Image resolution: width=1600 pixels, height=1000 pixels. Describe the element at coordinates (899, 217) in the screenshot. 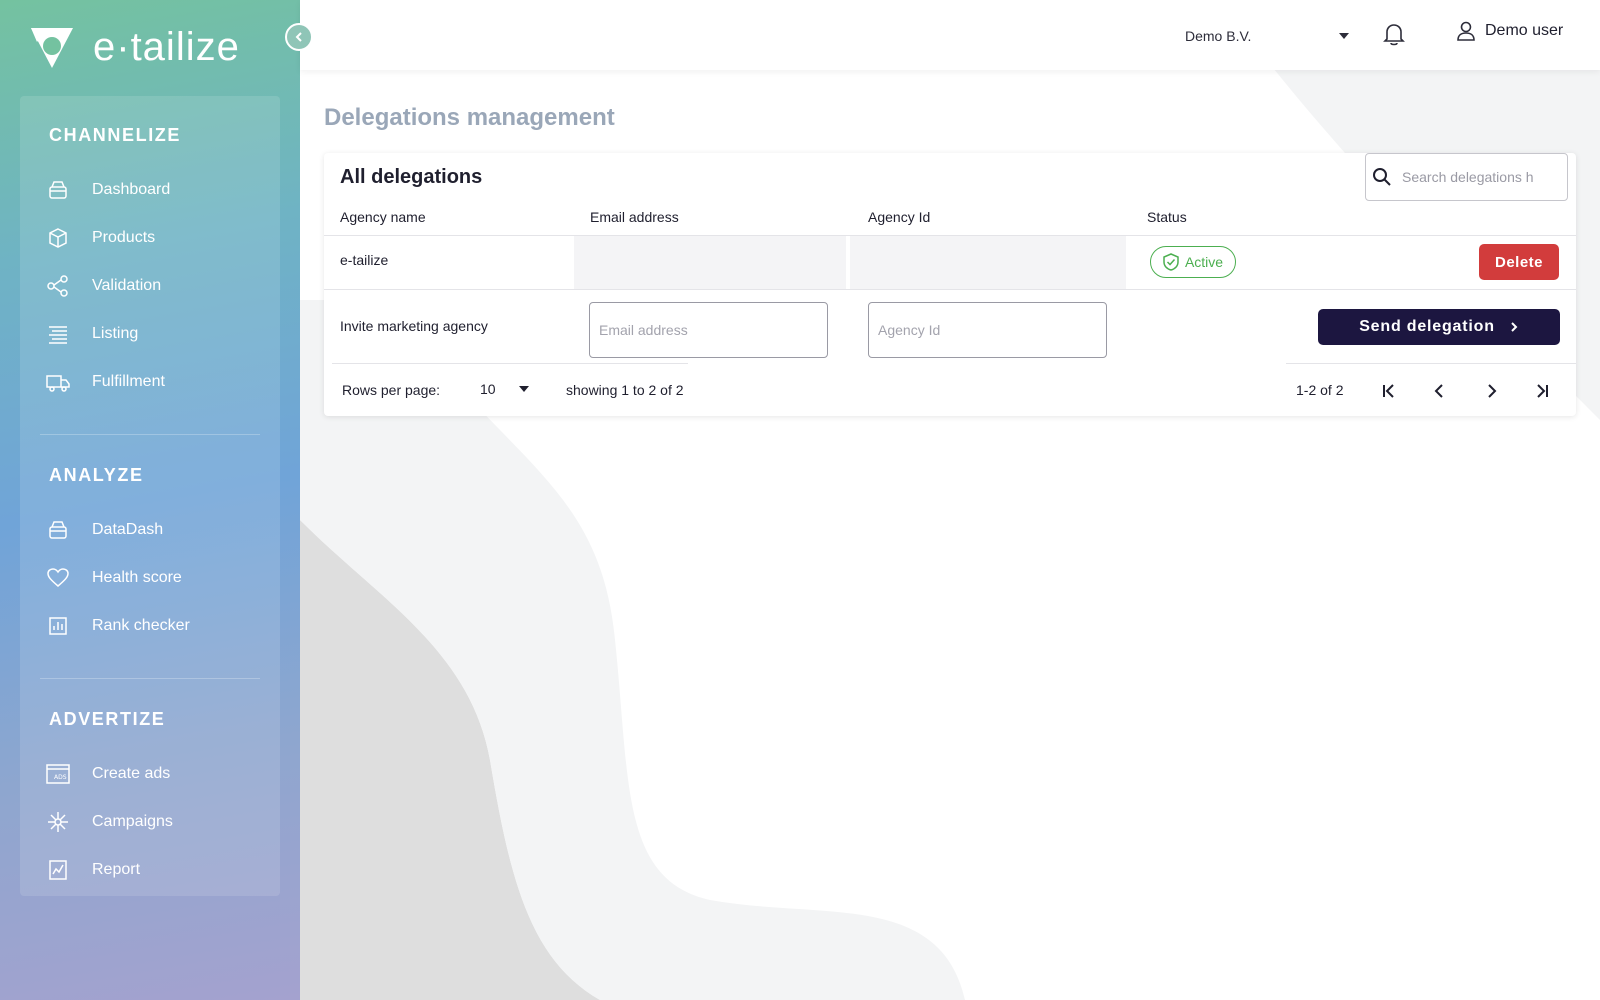

I see `column-header-agency-id: Agency Id` at that location.